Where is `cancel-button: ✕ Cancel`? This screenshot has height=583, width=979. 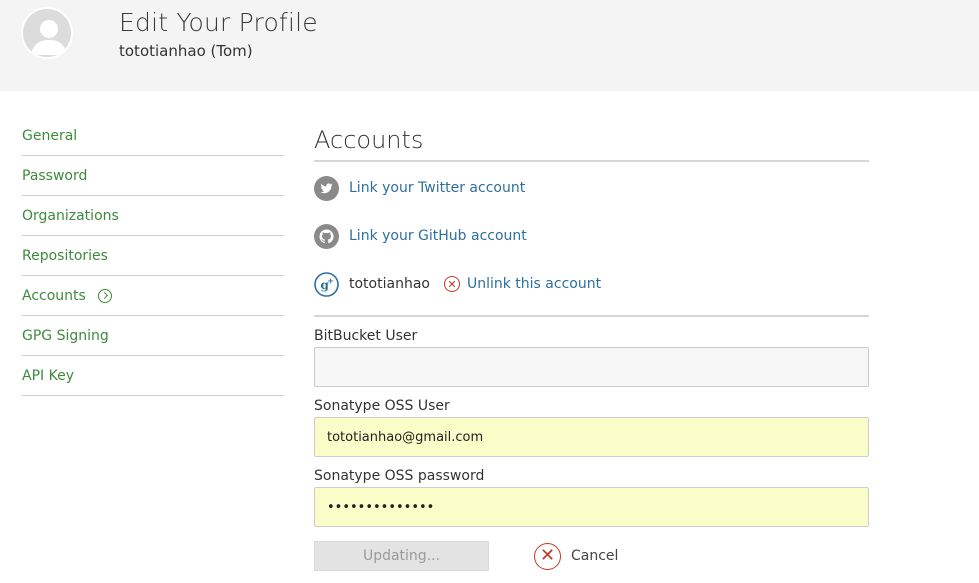
cancel-button: ✕ Cancel is located at coordinates (576, 556).